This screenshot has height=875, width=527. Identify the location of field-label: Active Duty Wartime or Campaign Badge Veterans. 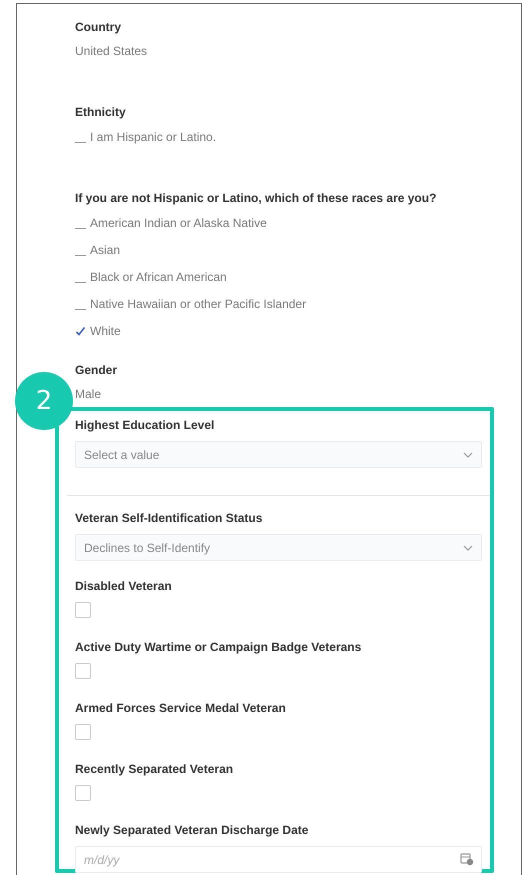
(218, 647).